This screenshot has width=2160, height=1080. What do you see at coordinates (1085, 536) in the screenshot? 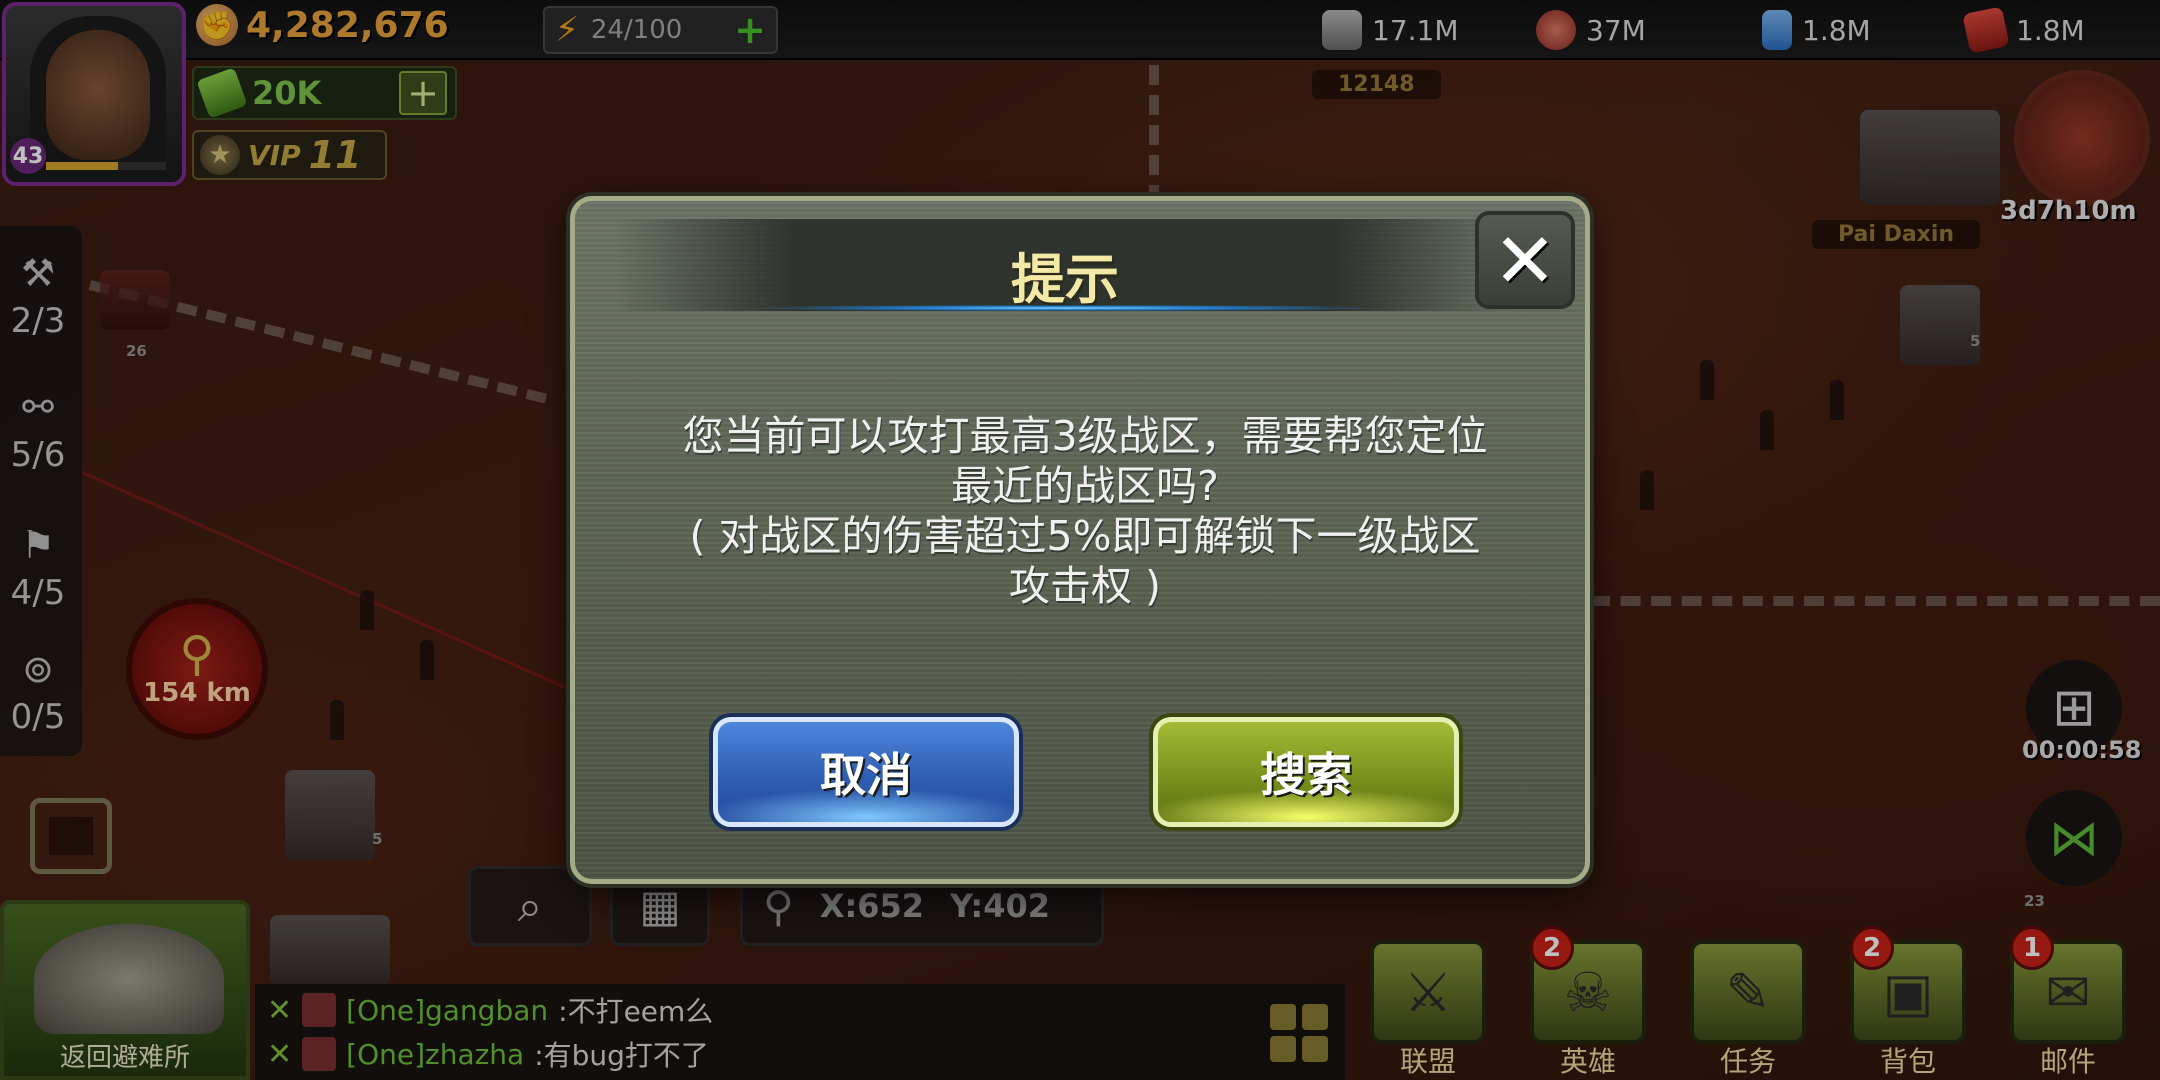
I see `dialog-message-line: ( 对战区的伤害超过5%即可解锁下一级战区` at bounding box center [1085, 536].